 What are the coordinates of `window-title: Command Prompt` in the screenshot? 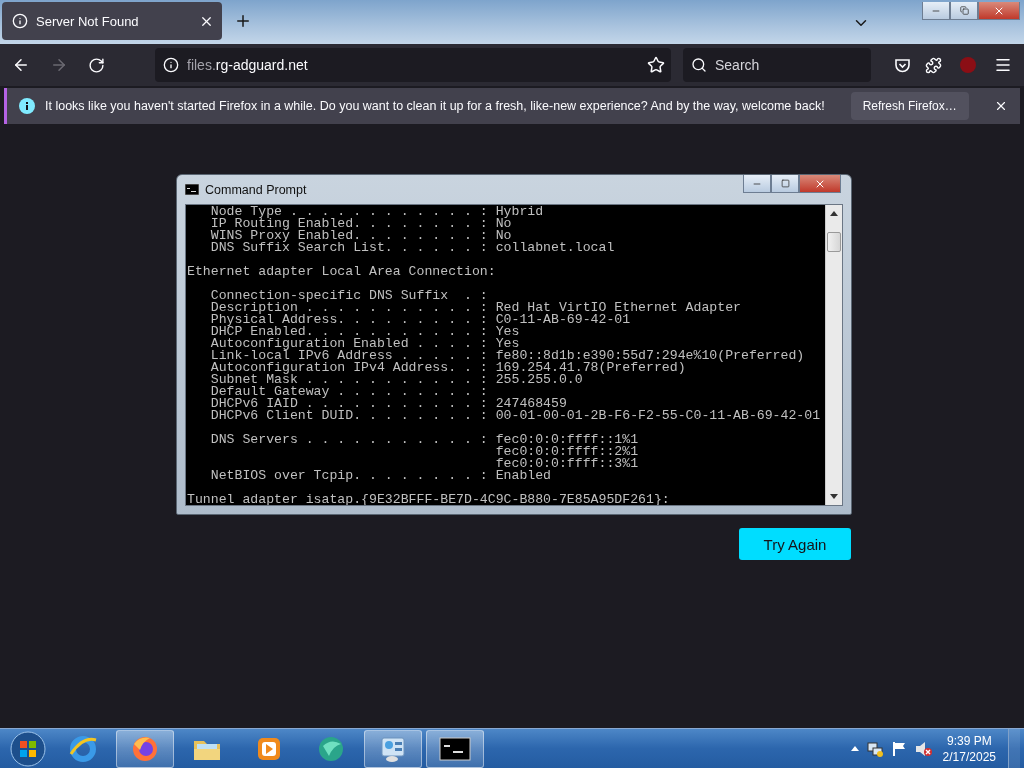 It's located at (256, 189).